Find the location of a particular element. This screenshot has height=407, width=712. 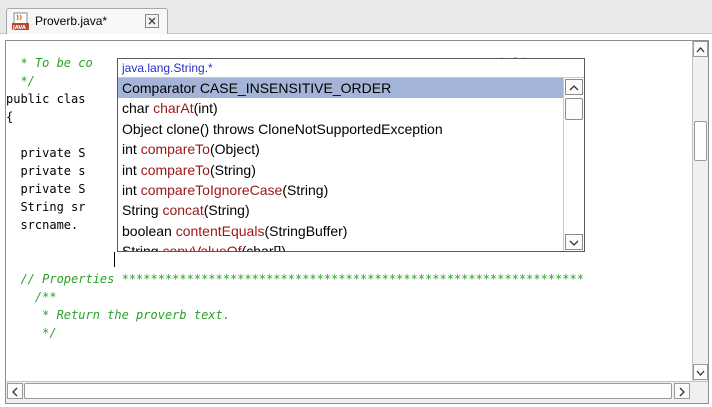

code-token: private s is located at coordinates (46, 171).